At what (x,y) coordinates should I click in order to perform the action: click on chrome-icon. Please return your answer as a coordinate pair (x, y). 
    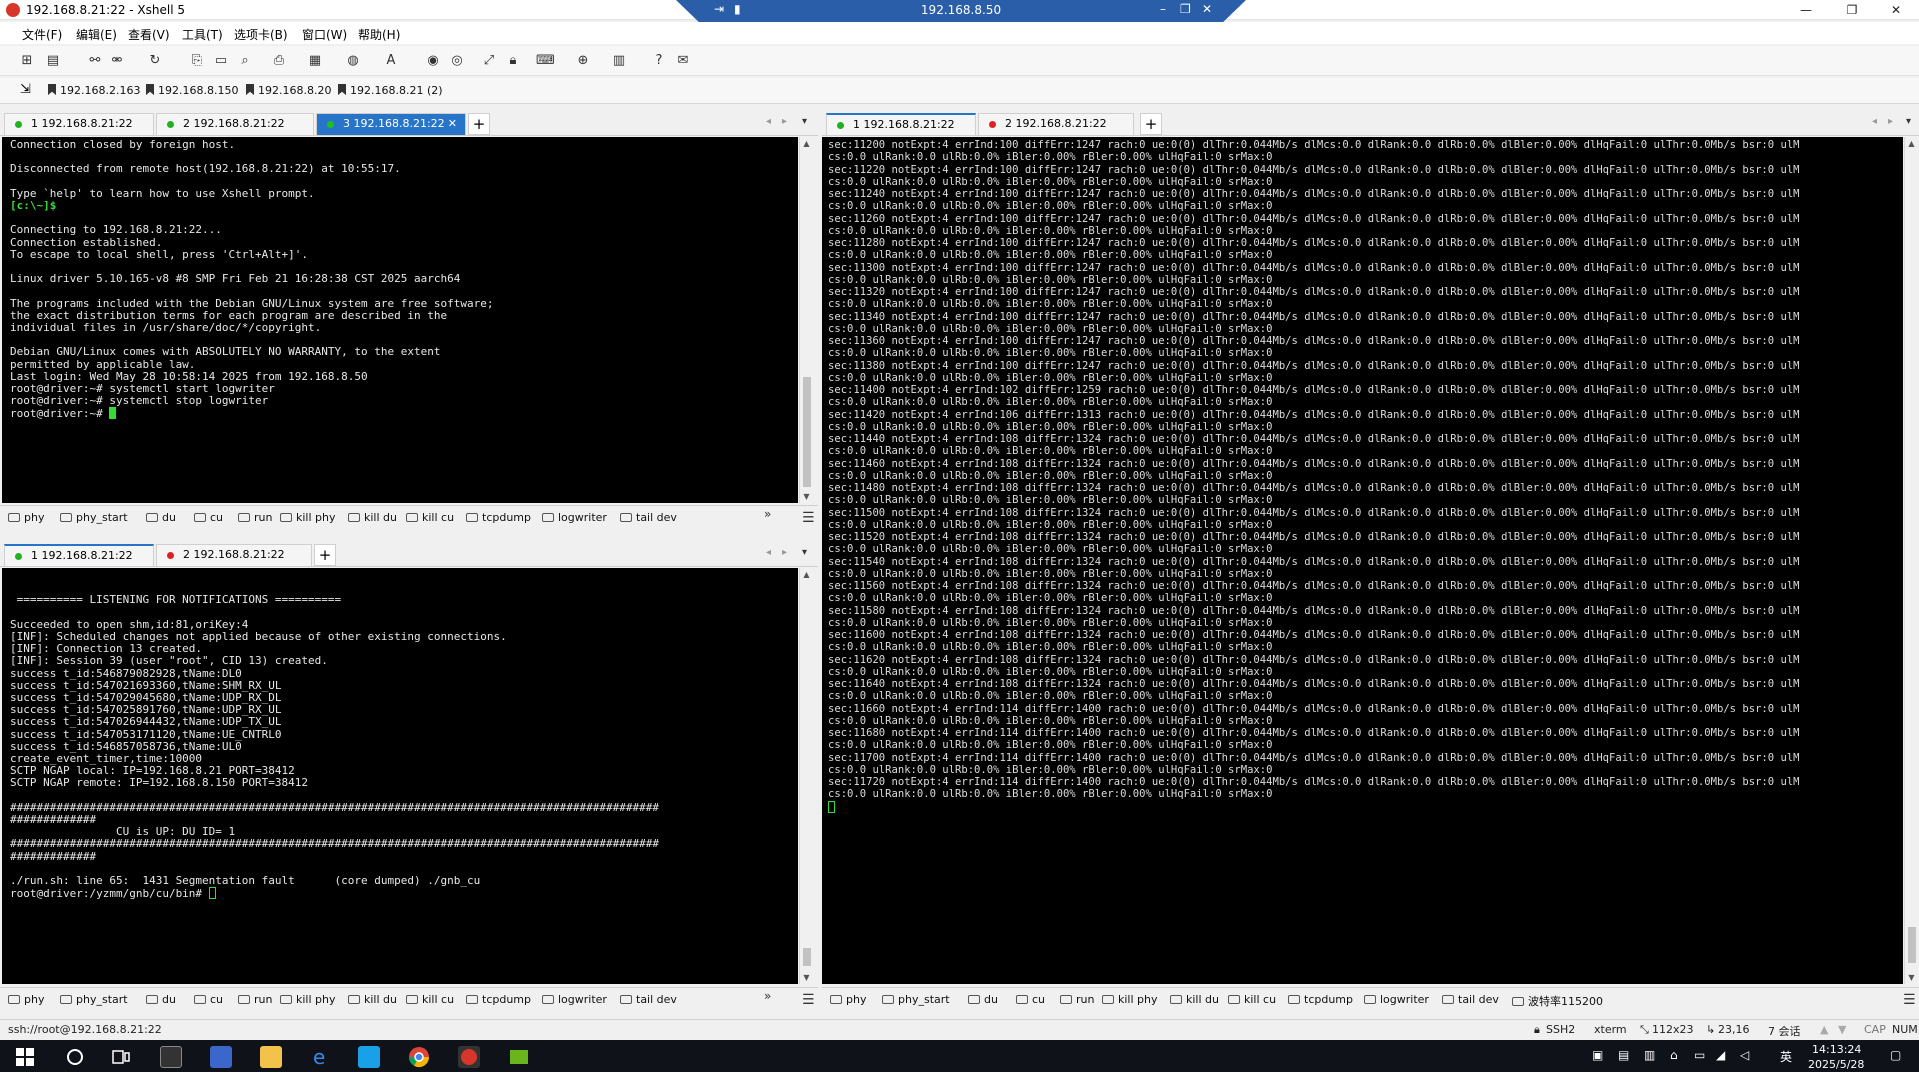
    Looking at the image, I should click on (419, 1057).